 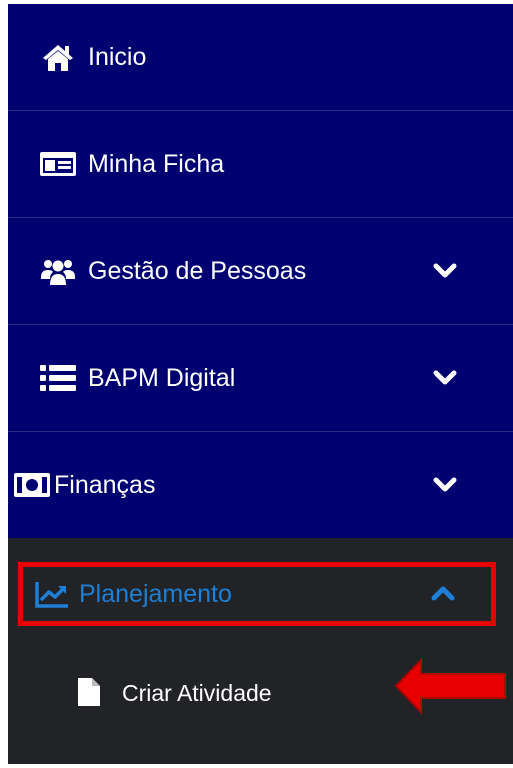 What do you see at coordinates (117, 56) in the screenshot?
I see `sidebar-item-label: Inicio` at bounding box center [117, 56].